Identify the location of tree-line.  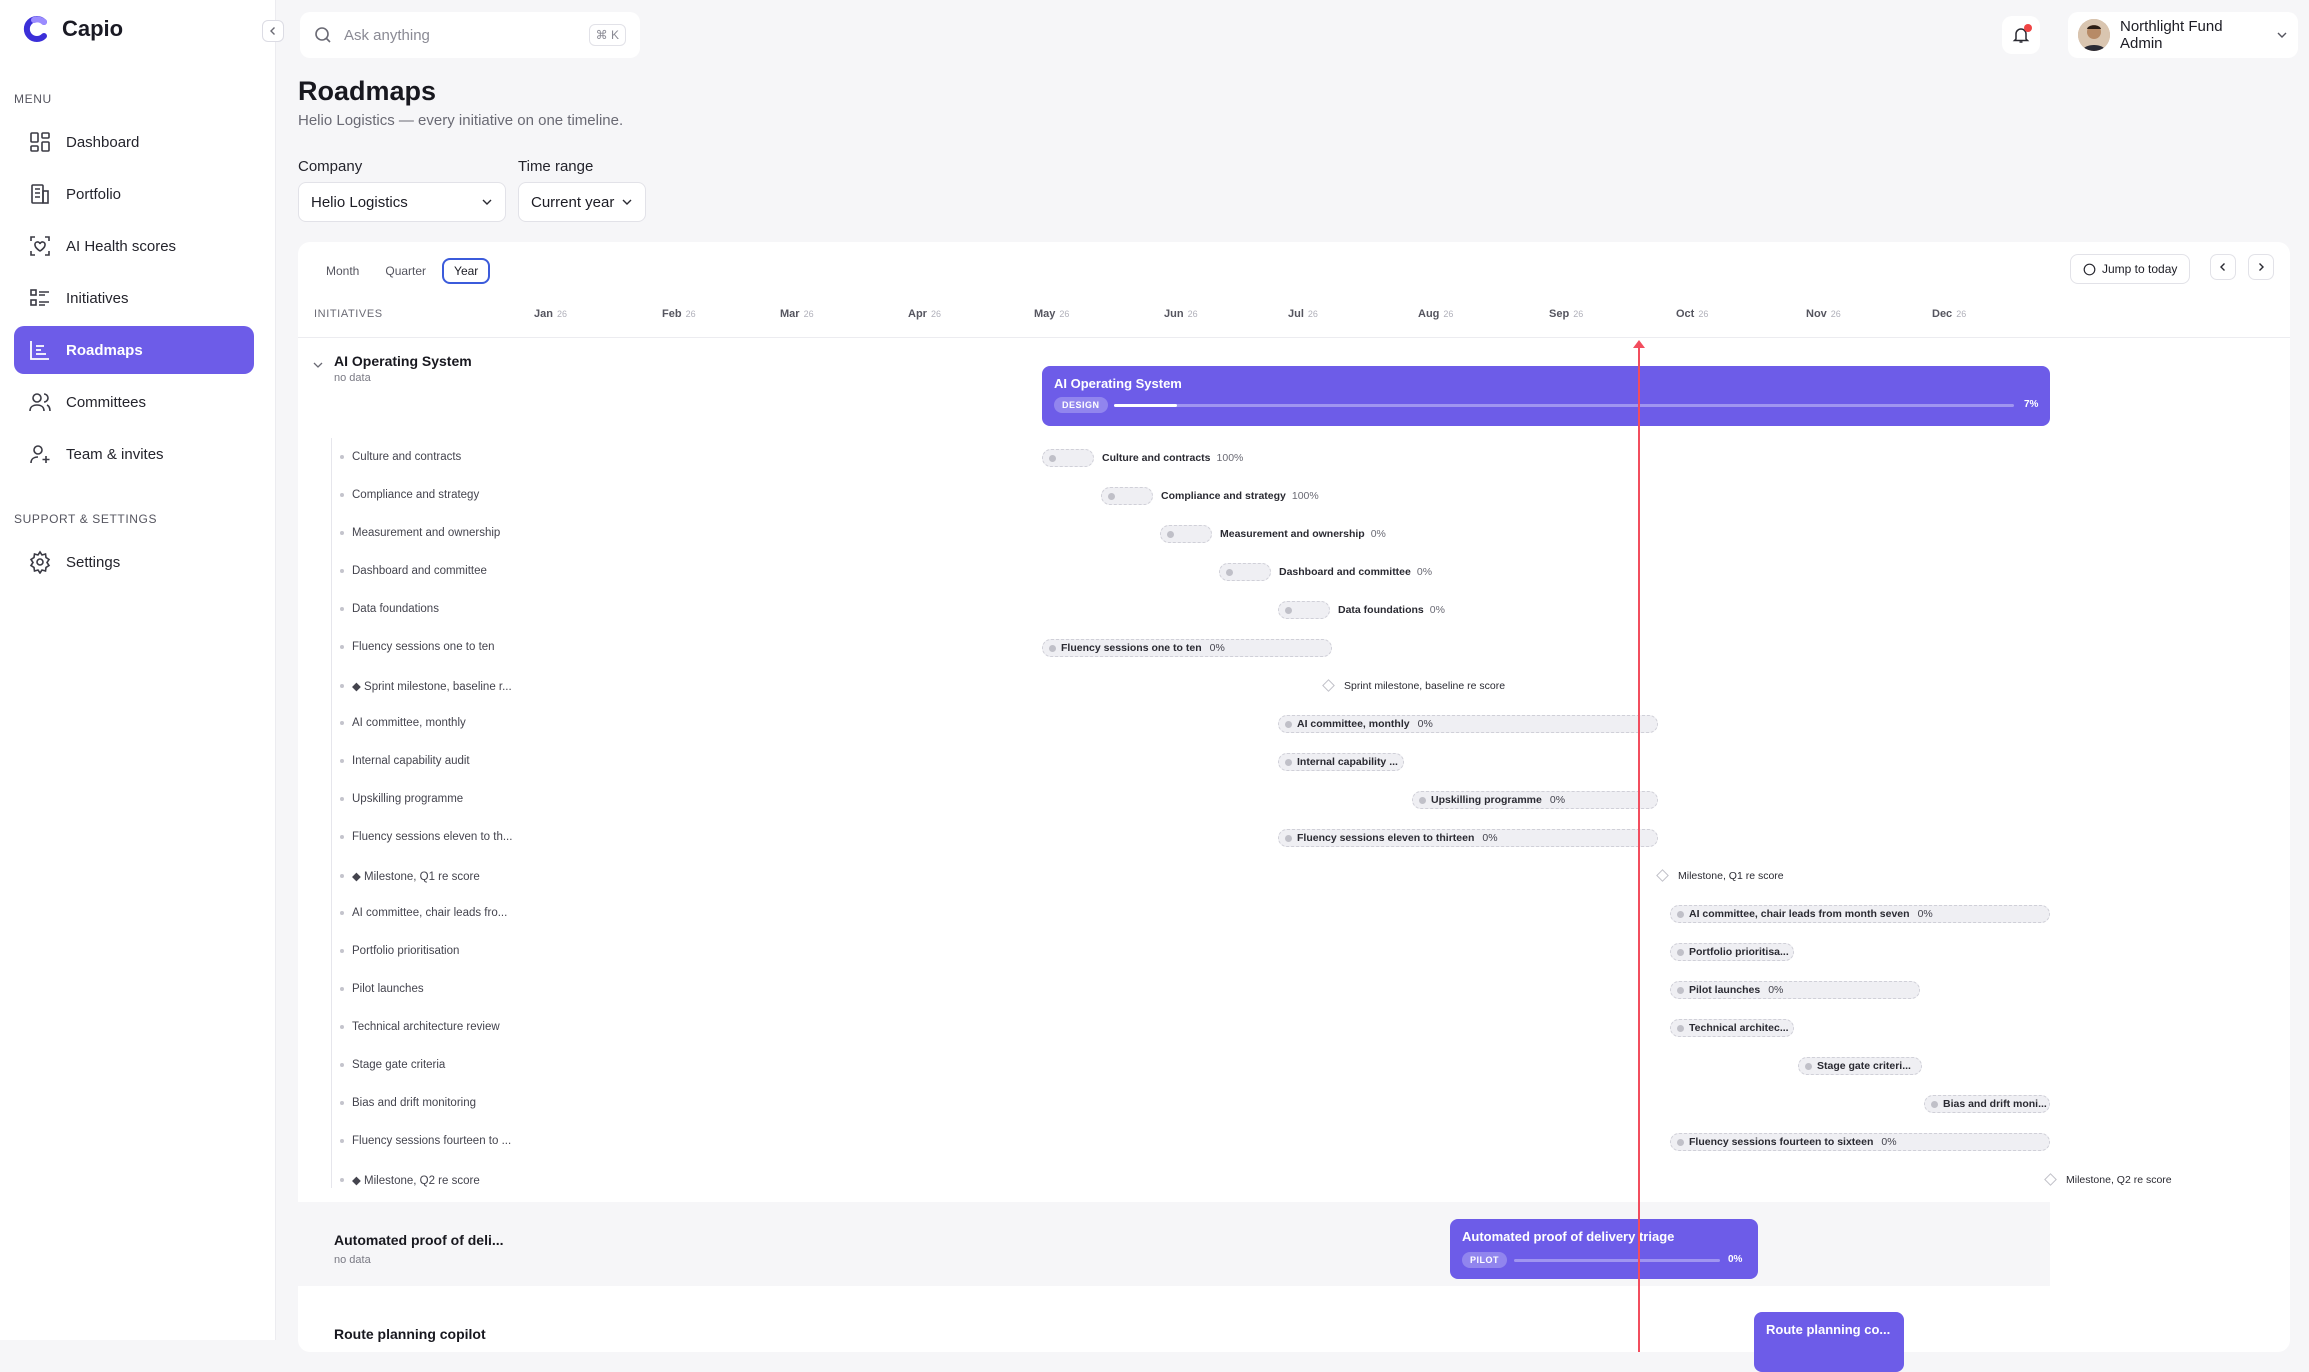
(331, 813).